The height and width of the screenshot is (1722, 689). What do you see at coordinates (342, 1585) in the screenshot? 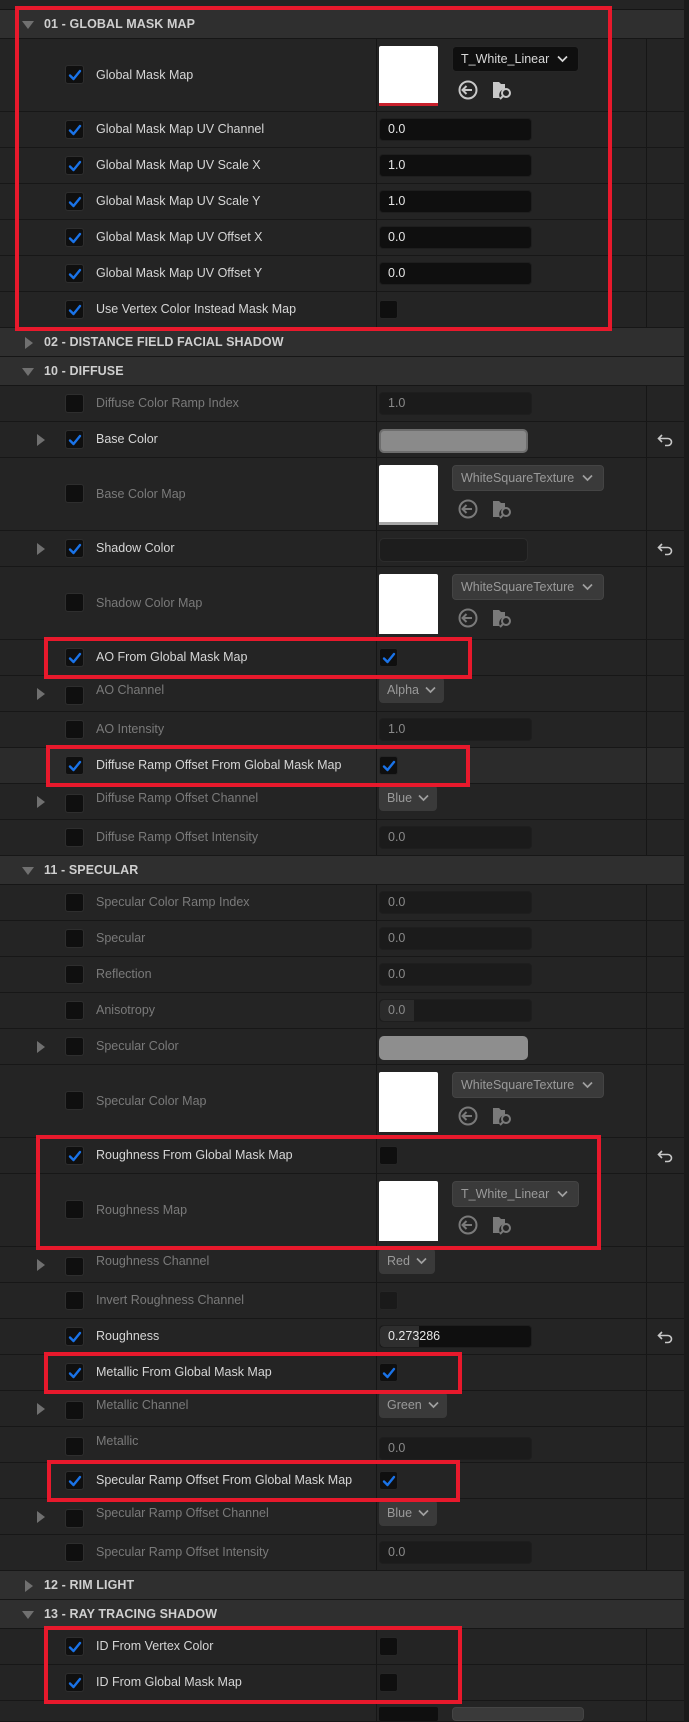
I see `section-header-s12: 12 - RIM LIGHT` at bounding box center [342, 1585].